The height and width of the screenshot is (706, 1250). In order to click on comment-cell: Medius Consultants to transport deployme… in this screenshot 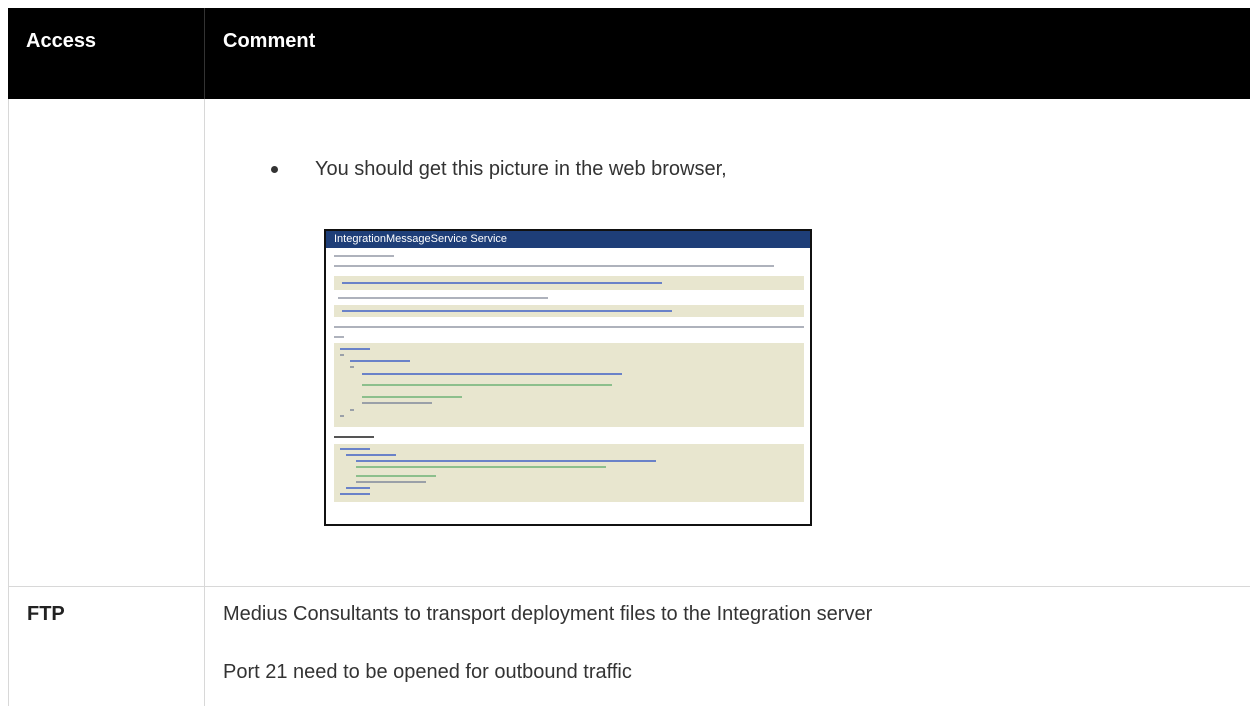, I will do `click(727, 646)`.